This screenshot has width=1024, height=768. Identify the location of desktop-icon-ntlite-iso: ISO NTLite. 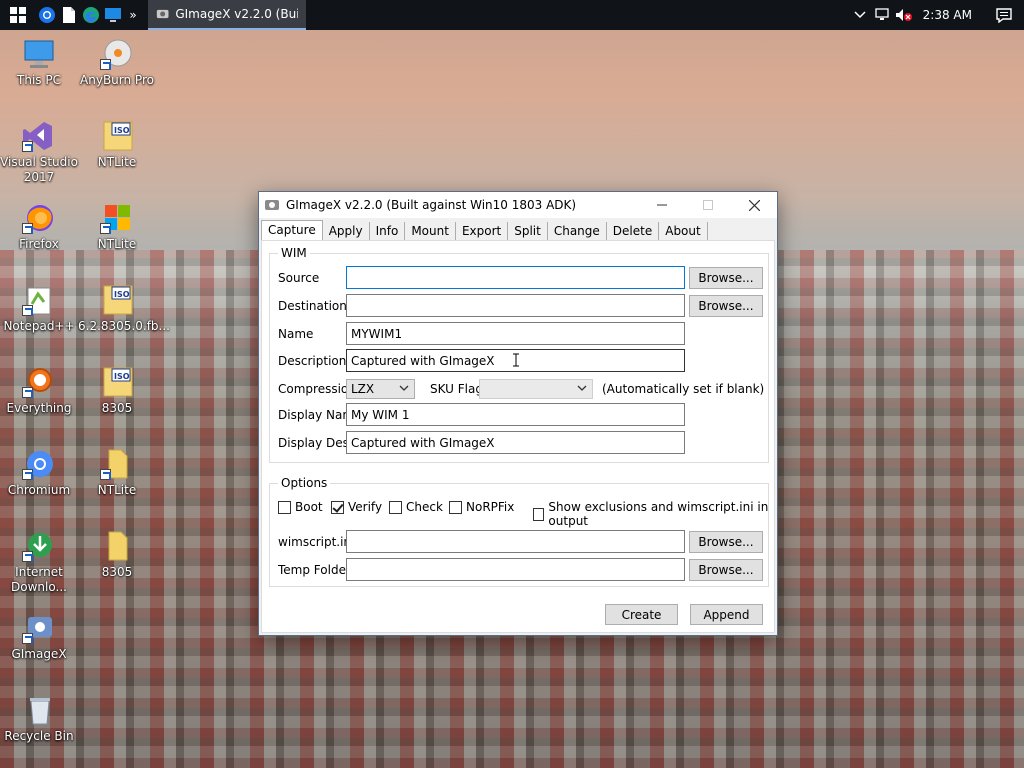
(117, 145).